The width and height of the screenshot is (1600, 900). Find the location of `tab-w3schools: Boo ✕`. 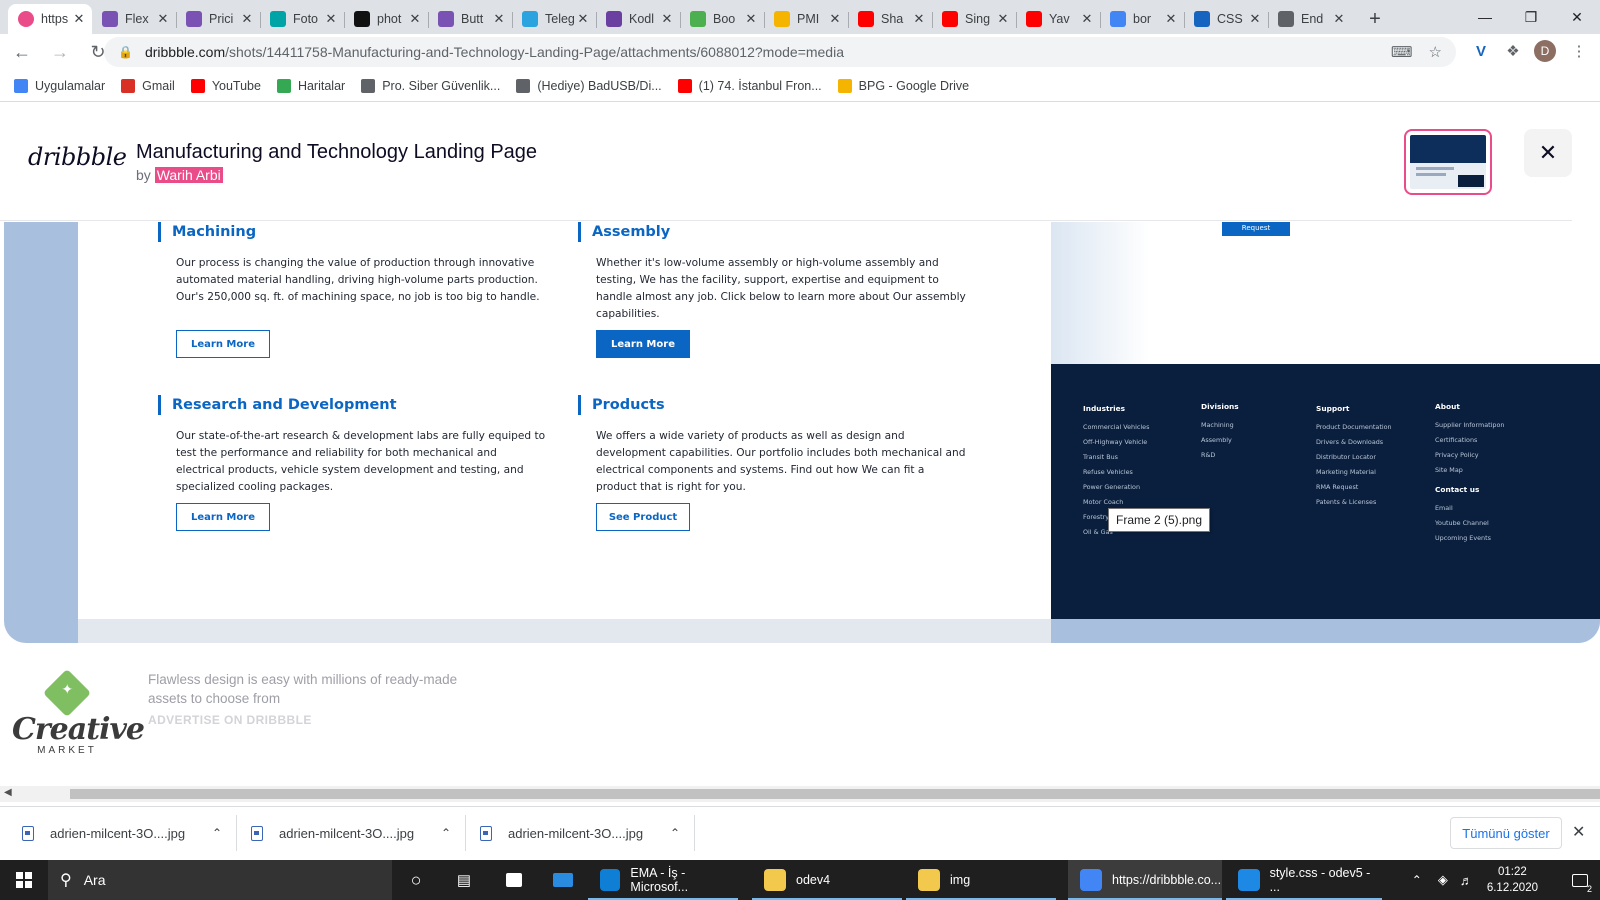

tab-w3schools: Boo ✕ is located at coordinates (722, 19).